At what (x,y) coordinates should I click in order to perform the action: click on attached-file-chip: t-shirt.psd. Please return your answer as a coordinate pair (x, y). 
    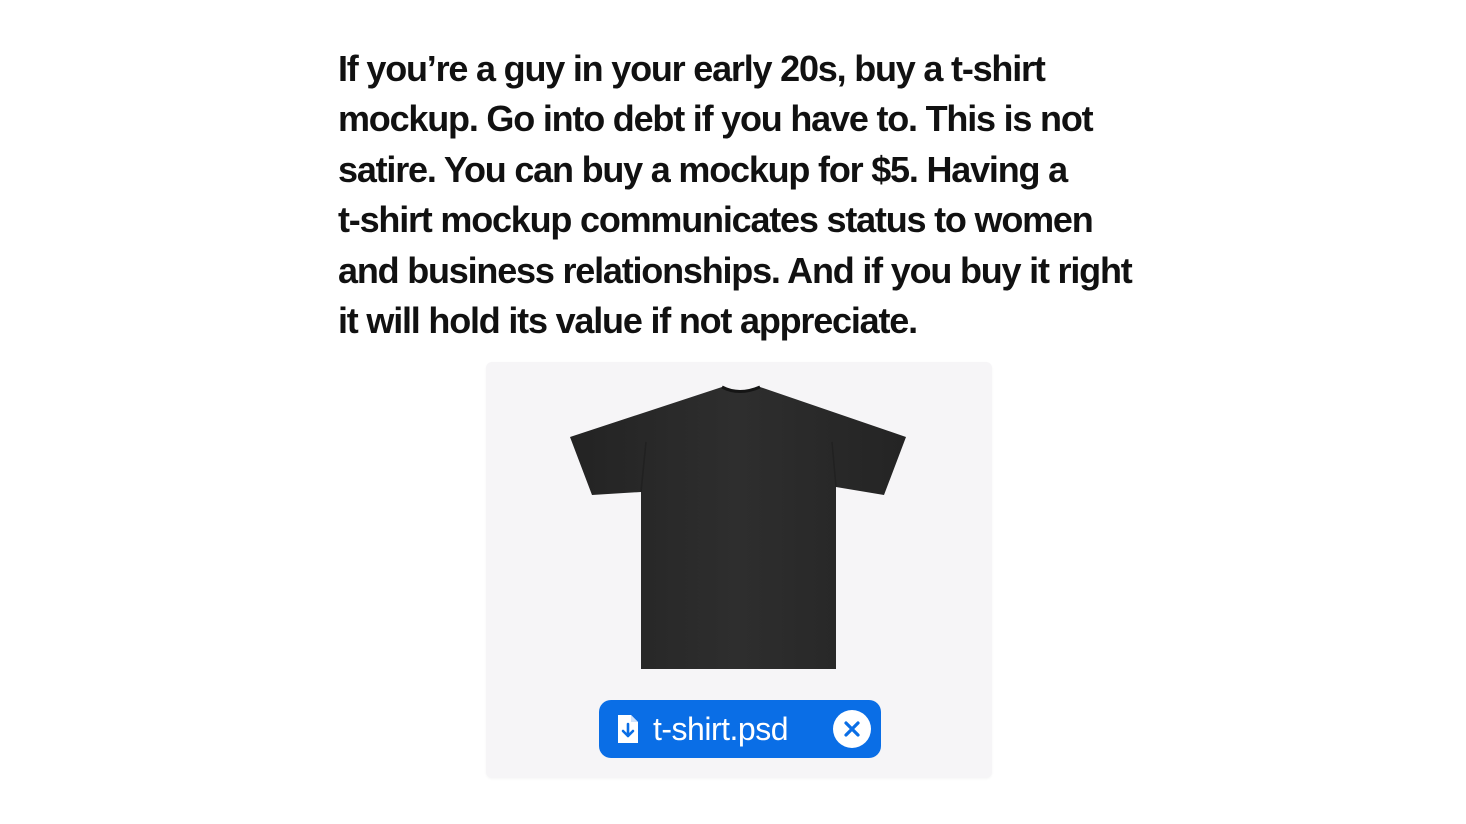
    Looking at the image, I should click on (740, 729).